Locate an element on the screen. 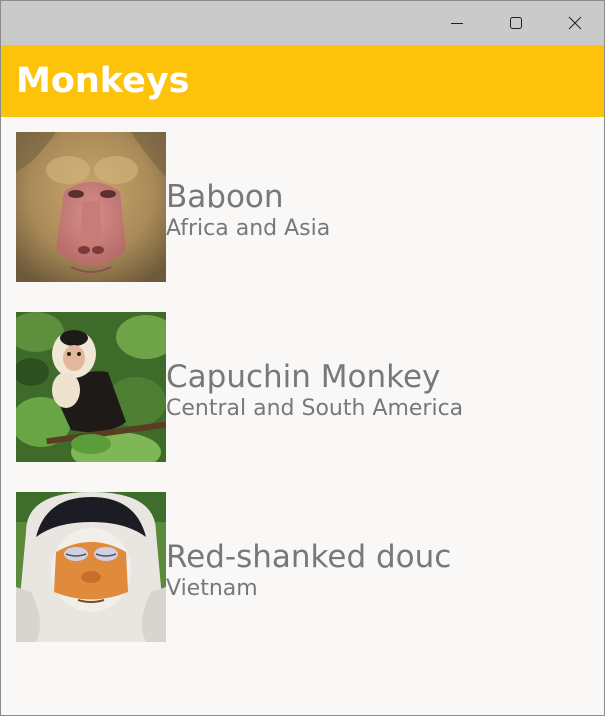 The height and width of the screenshot is (716, 605). list-item-text: Baboon Africa and Asia is located at coordinates (248, 211).